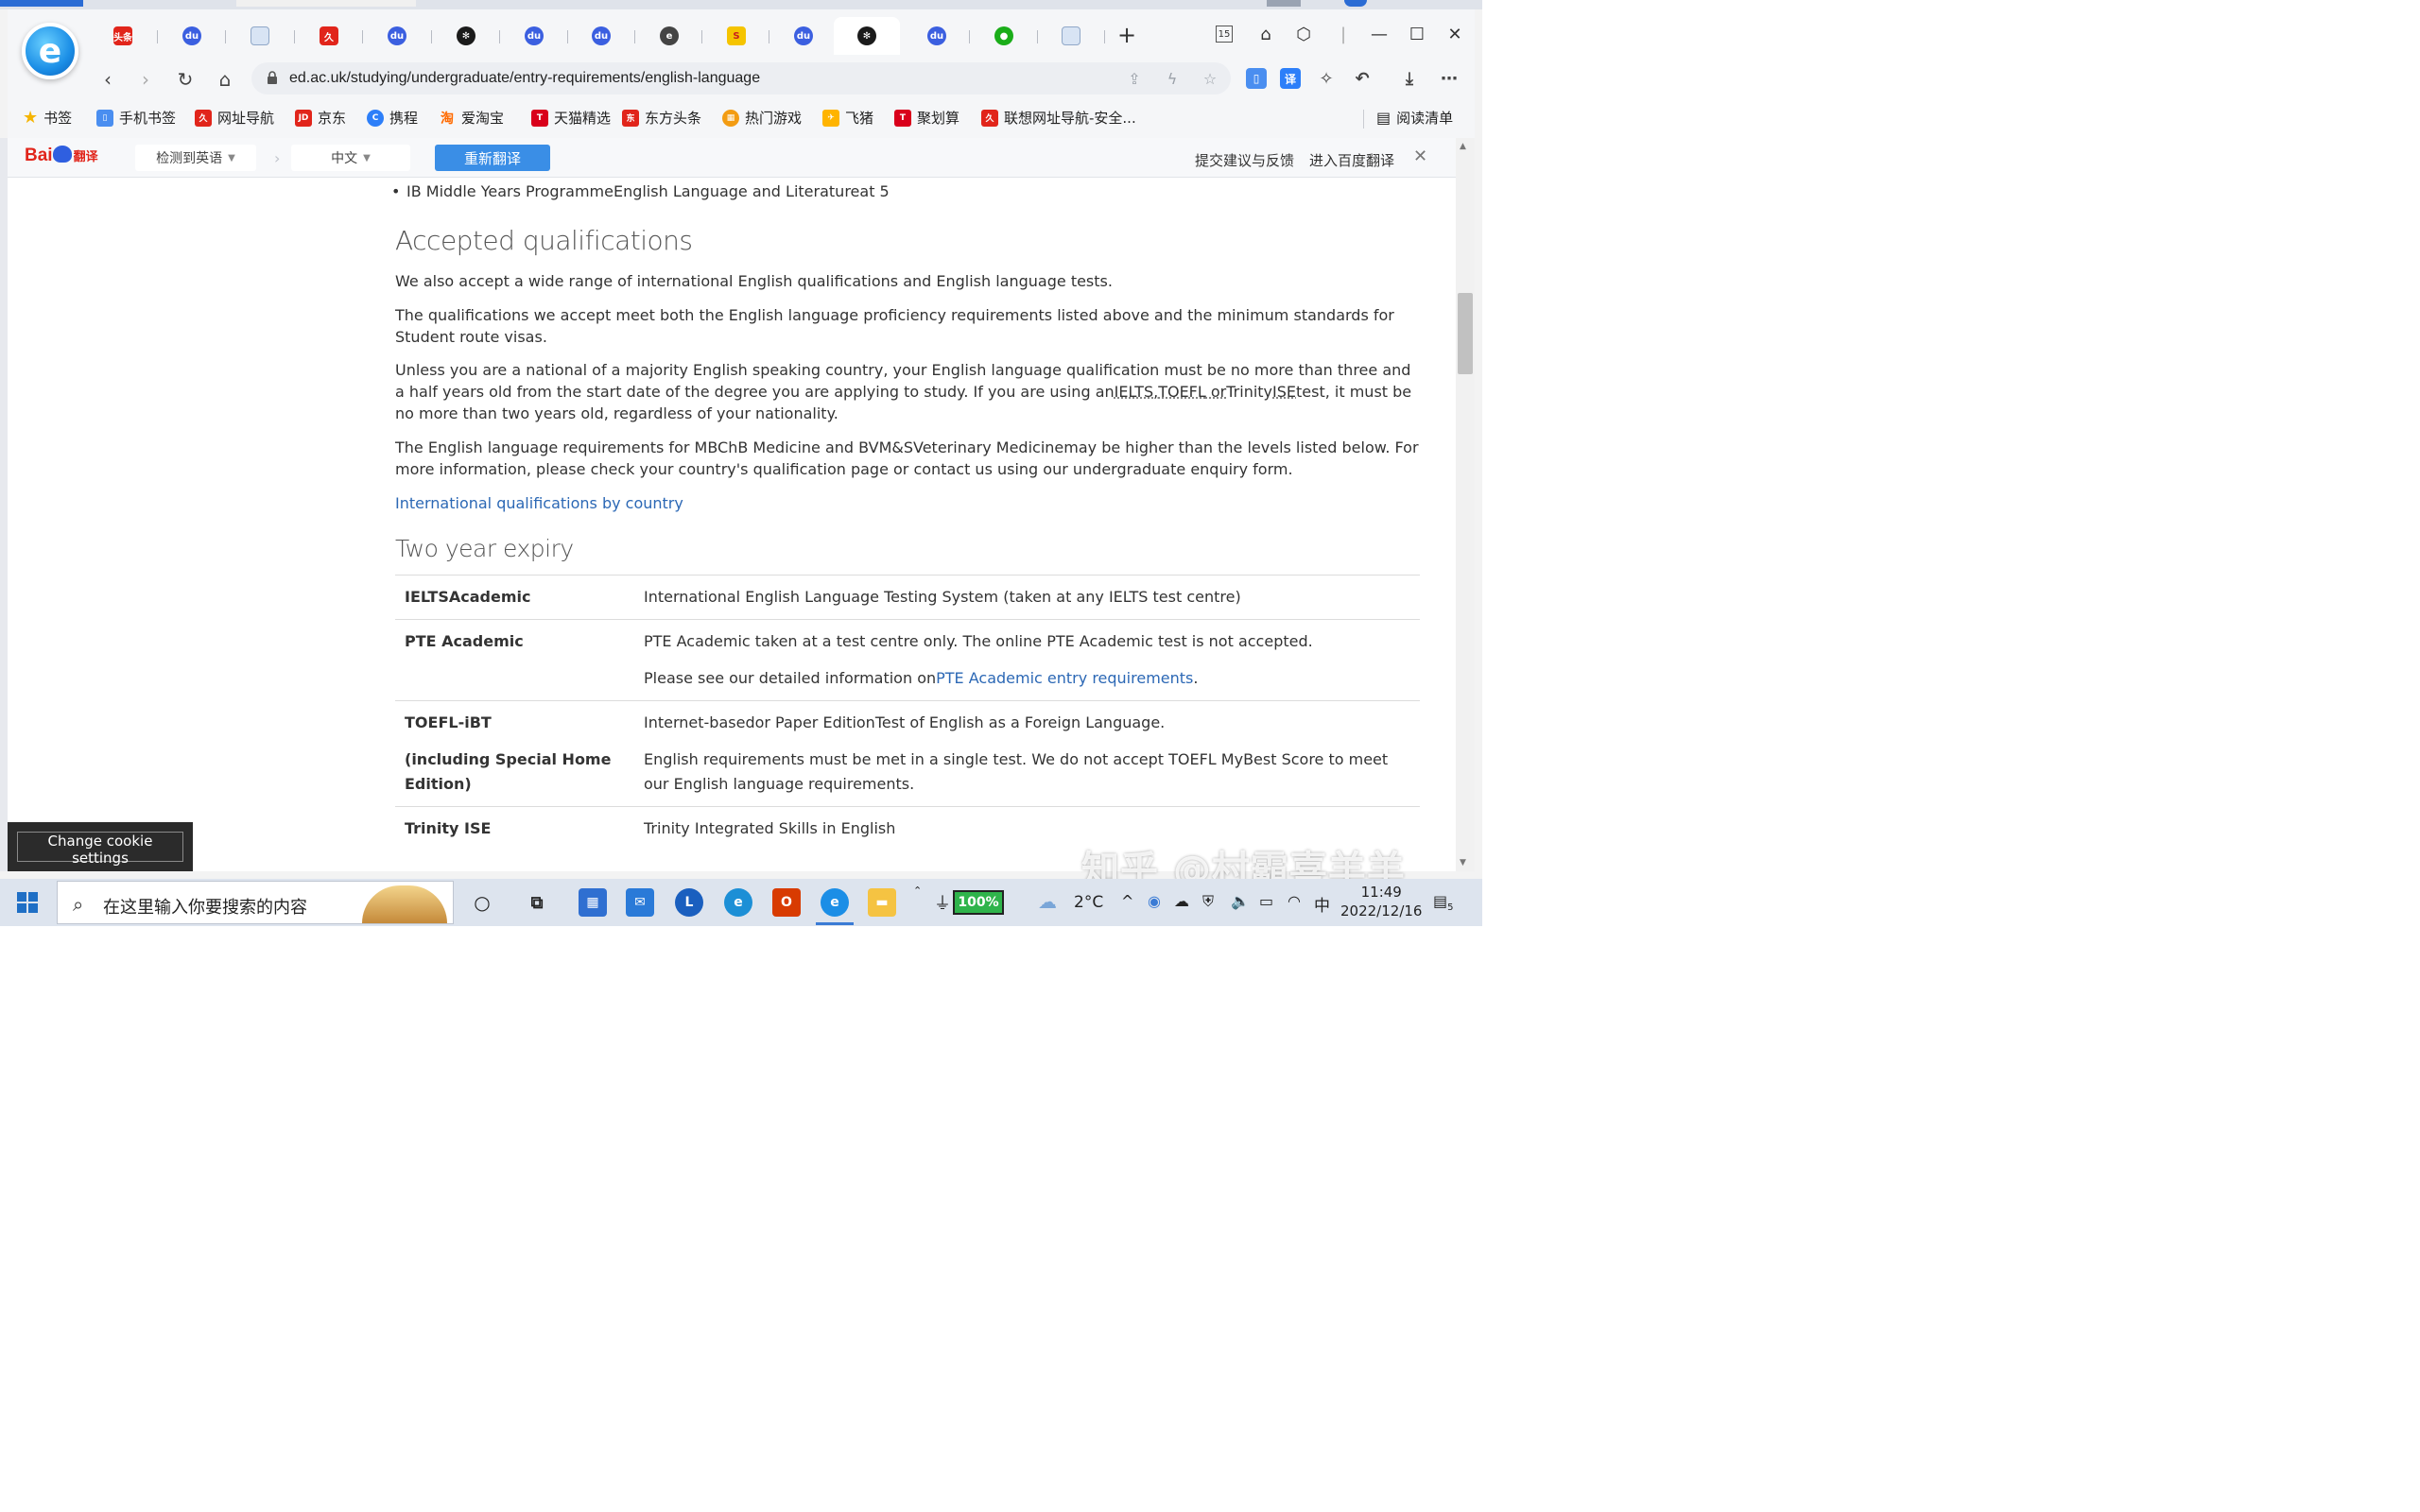 This screenshot has height=1512, width=2420. I want to click on new-tab-button: +, so click(1126, 35).